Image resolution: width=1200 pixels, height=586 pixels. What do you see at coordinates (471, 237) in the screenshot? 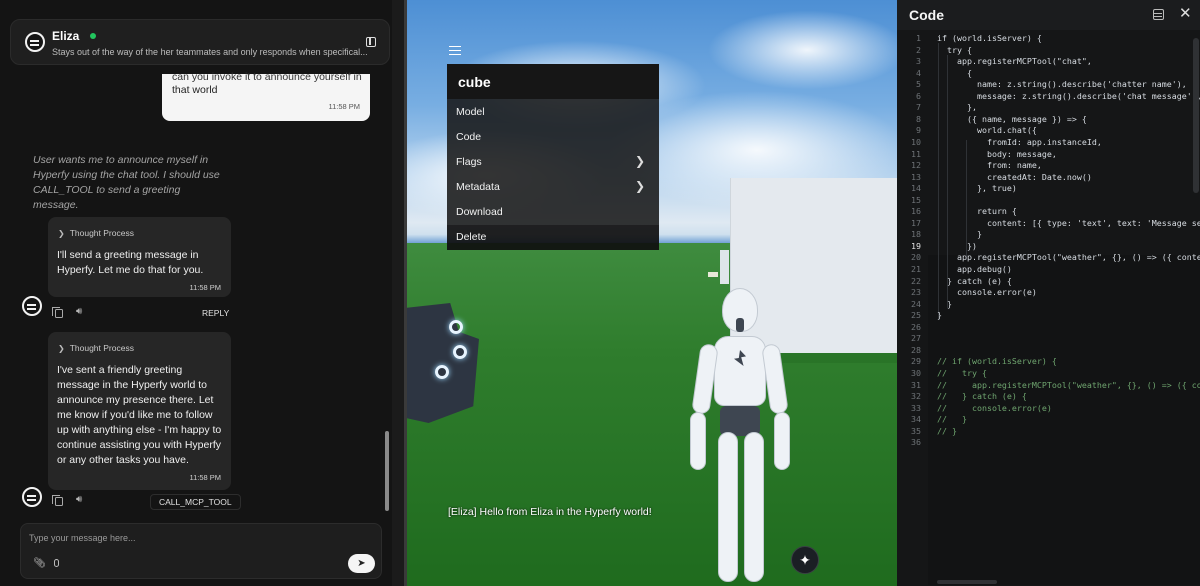
I see `menu-item-label: Delete` at bounding box center [471, 237].